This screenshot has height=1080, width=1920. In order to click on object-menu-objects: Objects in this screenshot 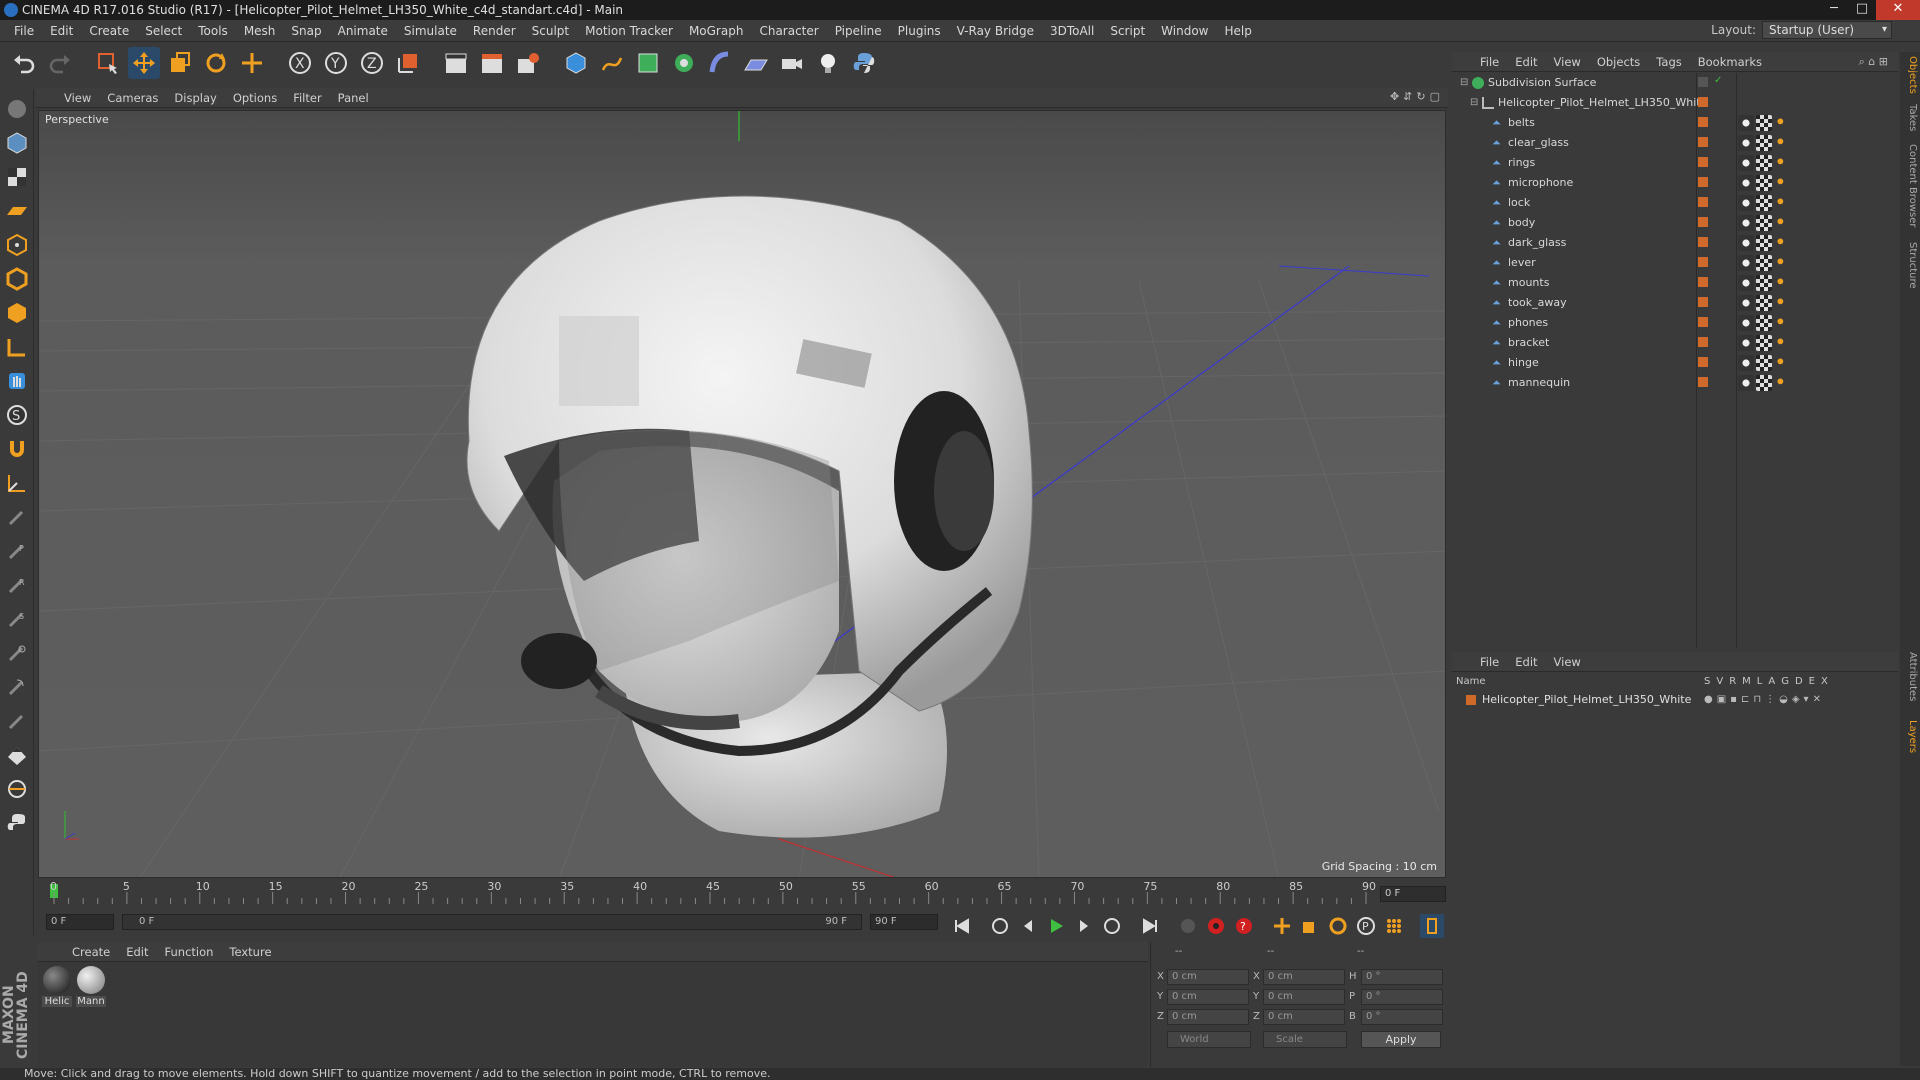, I will do `click(1618, 62)`.